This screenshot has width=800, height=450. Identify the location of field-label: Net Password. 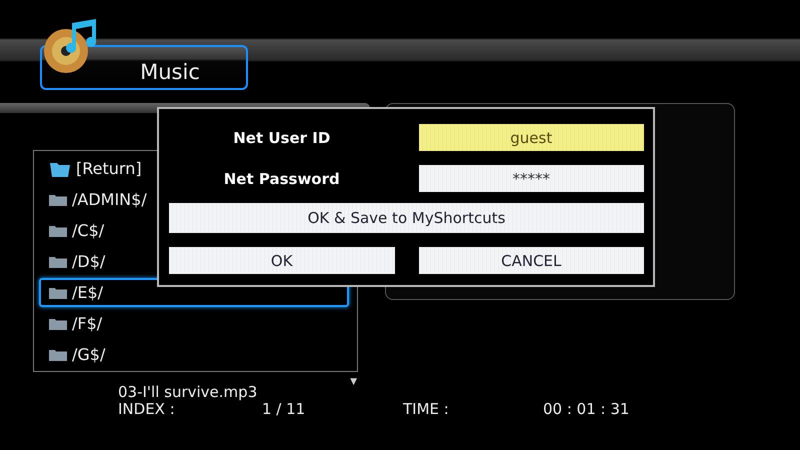
(282, 179).